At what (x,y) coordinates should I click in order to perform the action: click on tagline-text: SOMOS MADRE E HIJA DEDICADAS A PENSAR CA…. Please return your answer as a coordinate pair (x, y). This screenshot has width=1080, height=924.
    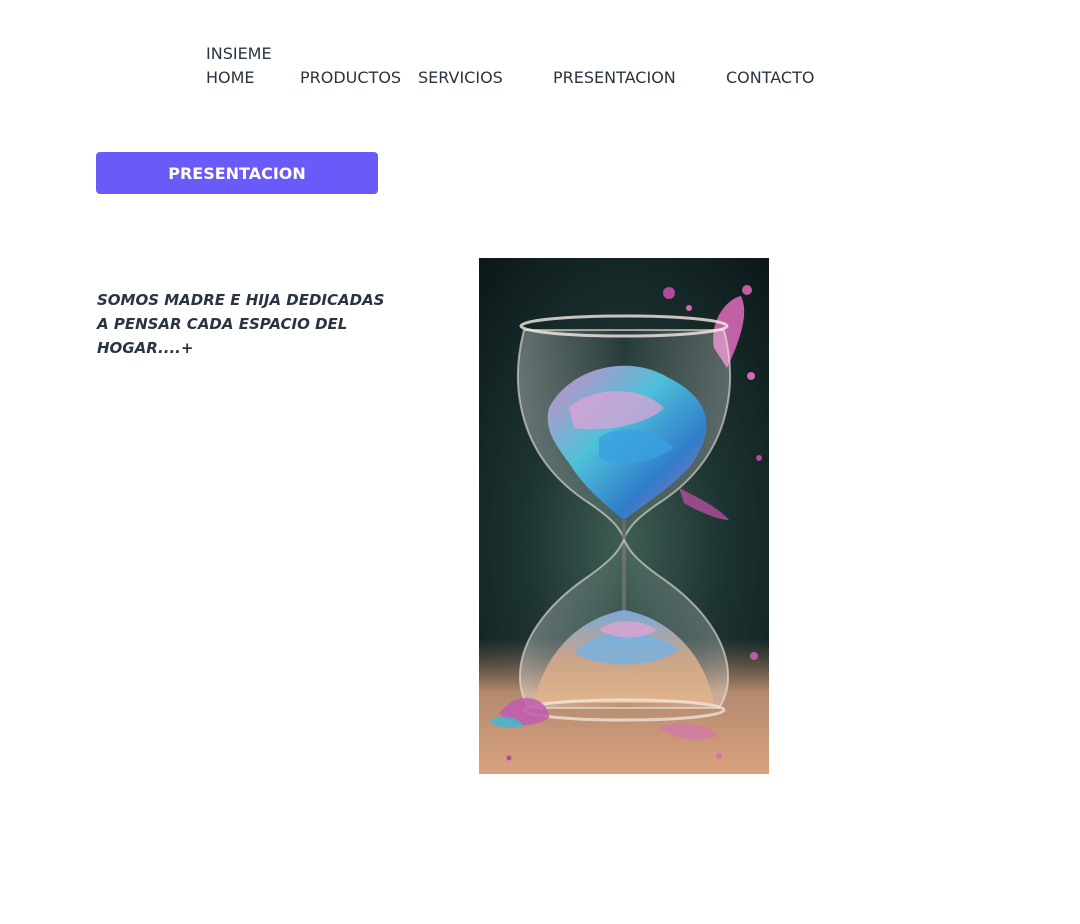
    Looking at the image, I should click on (241, 324).